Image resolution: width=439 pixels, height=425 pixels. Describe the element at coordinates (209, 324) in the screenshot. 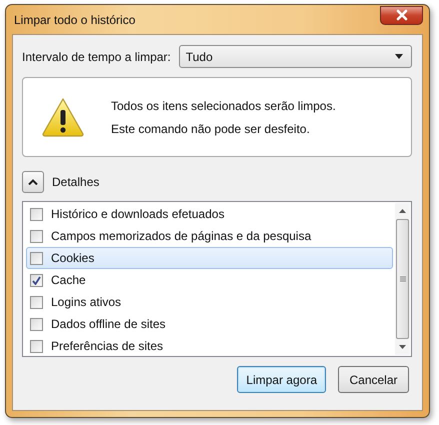

I see `list-item: Dados offline de sites` at that location.